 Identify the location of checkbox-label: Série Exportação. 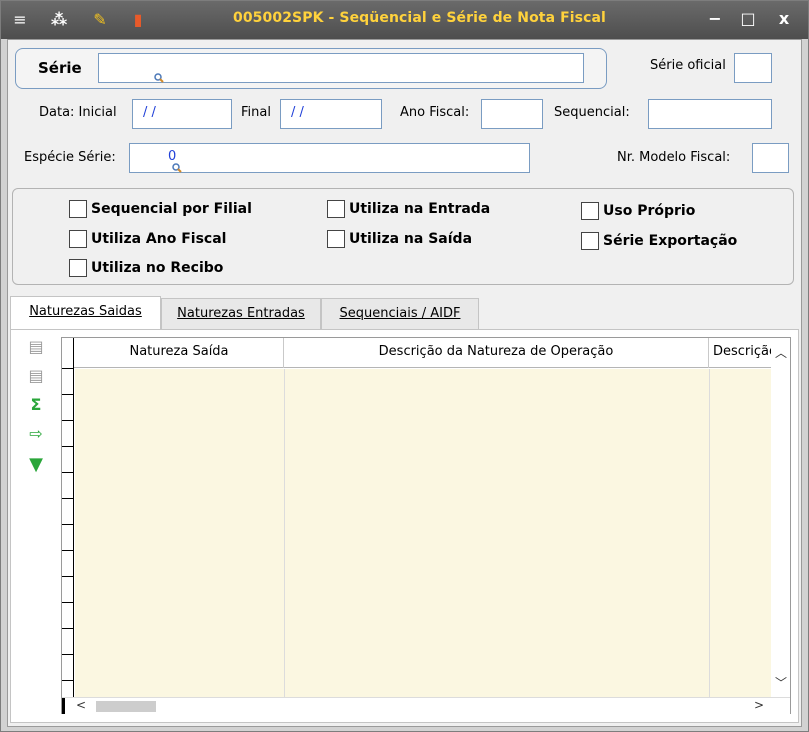
(670, 241).